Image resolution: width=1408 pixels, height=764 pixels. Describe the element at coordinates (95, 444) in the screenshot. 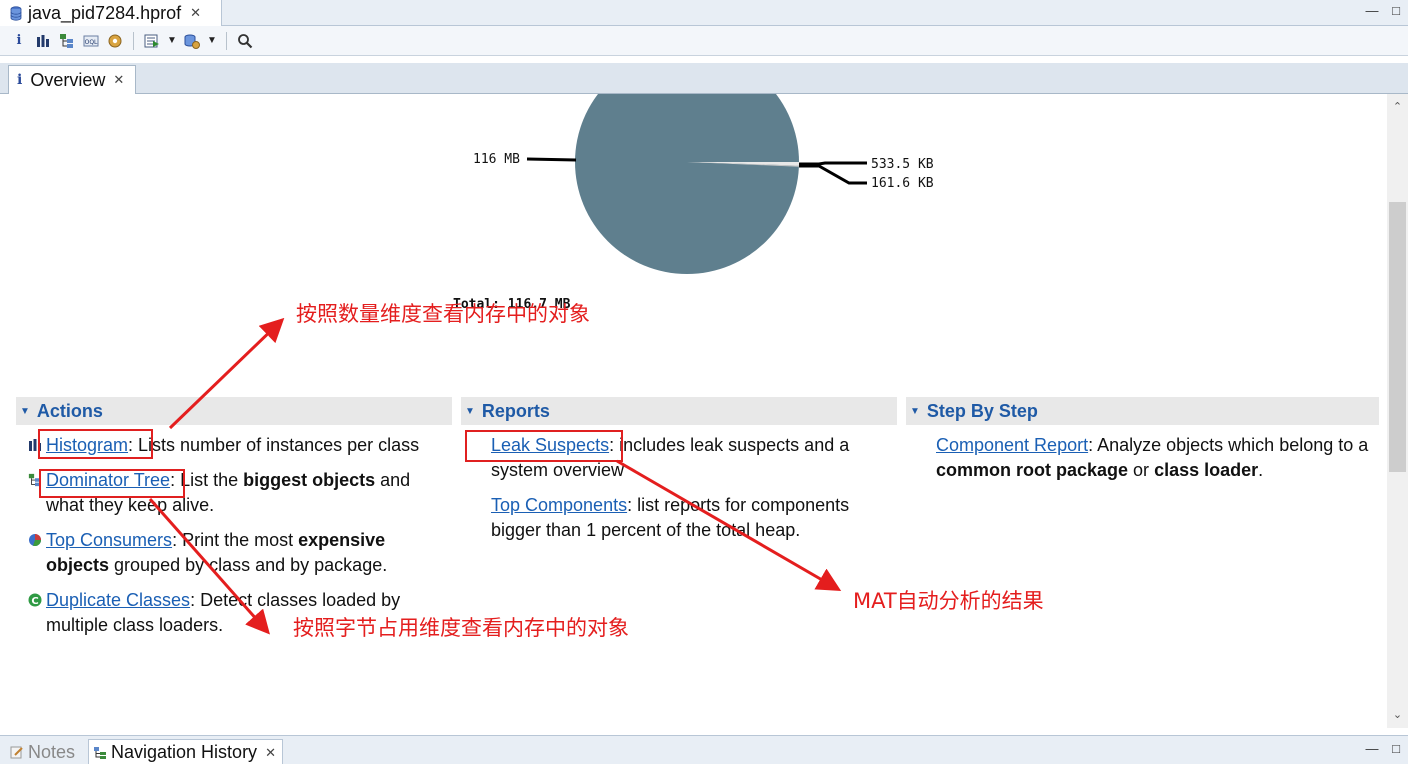

I see `histogram-highlight-box` at that location.